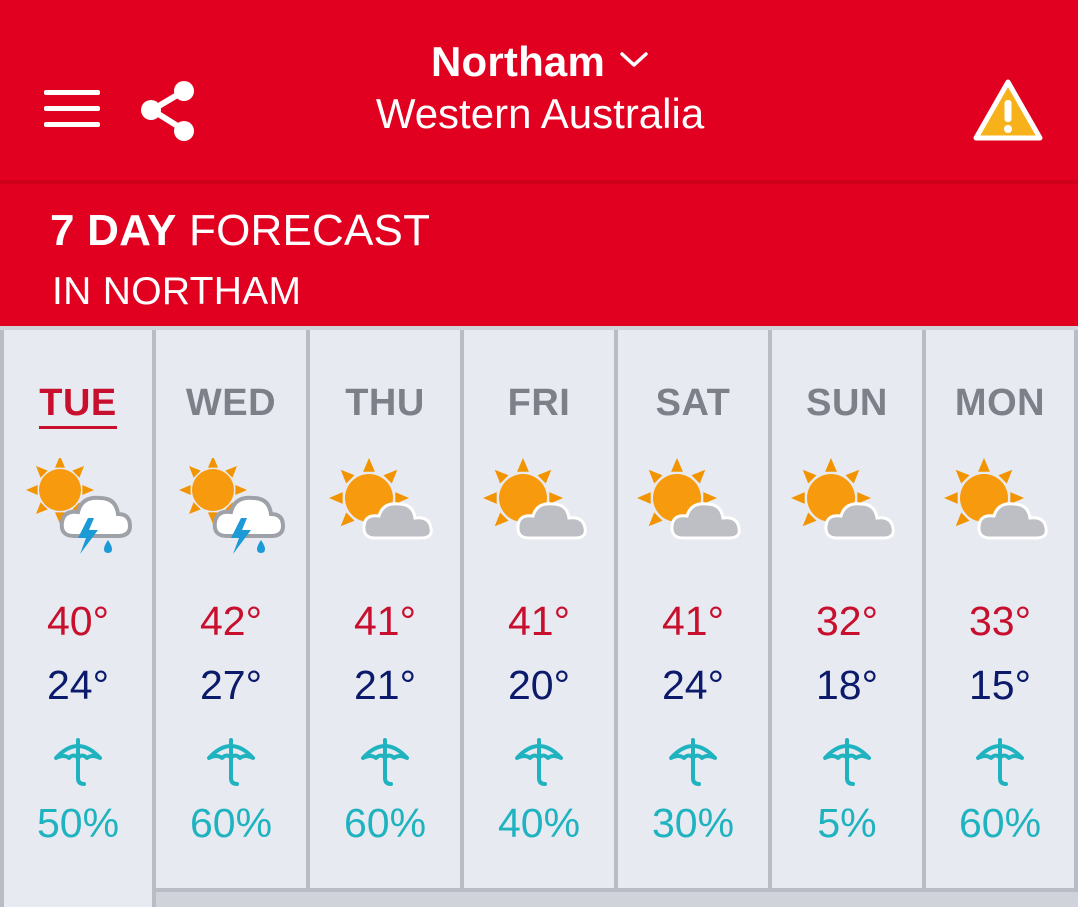 Image resolution: width=1078 pixels, height=907 pixels. What do you see at coordinates (78, 823) in the screenshot?
I see `rain-chance: 50%` at bounding box center [78, 823].